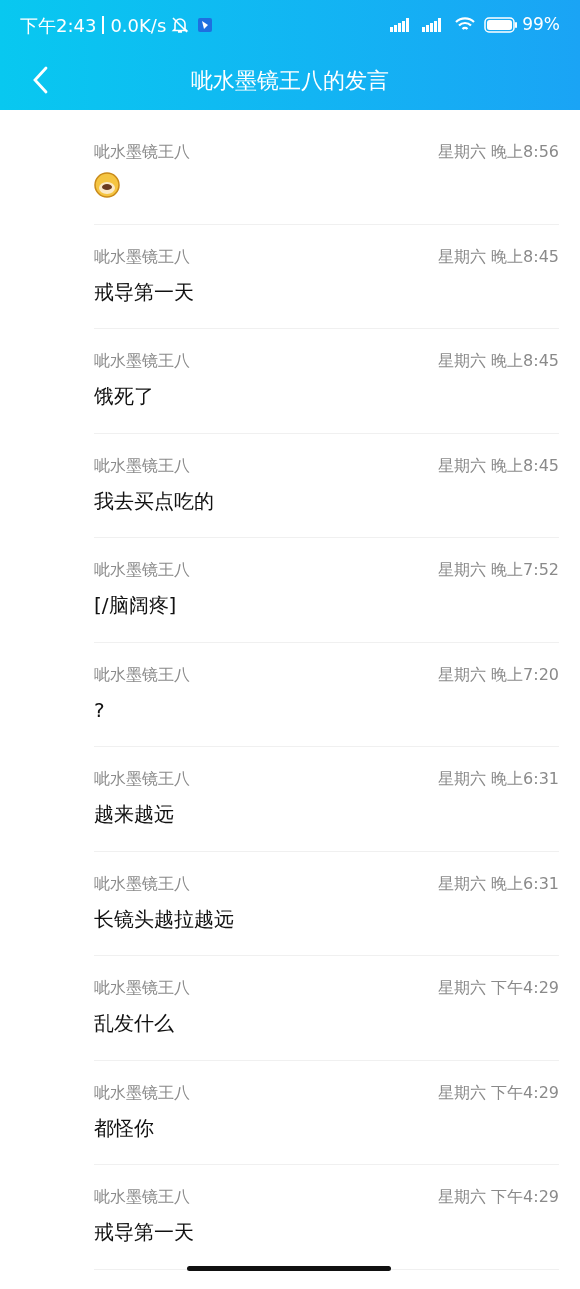 The image size is (580, 1289). What do you see at coordinates (134, 814) in the screenshot?
I see `message-text: 越来越远` at bounding box center [134, 814].